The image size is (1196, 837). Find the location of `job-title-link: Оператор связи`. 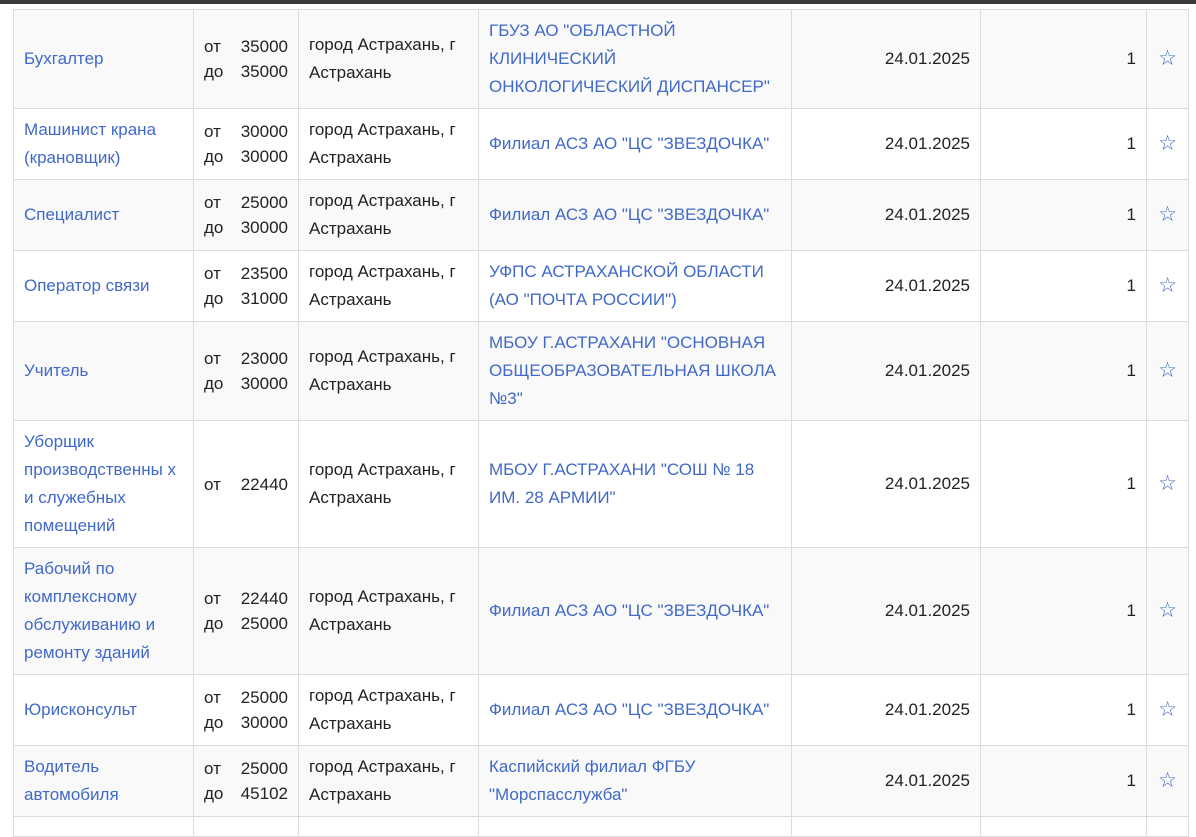

job-title-link: Оператор связи is located at coordinates (86, 285).